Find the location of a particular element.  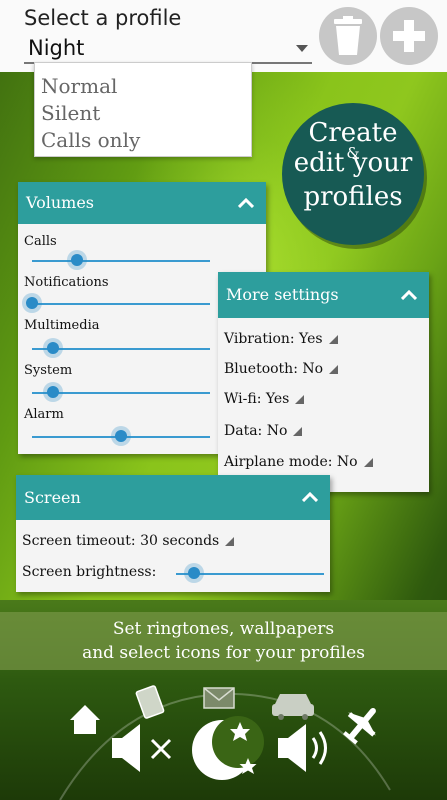

ribbon-line-2: and select icons for your profiles is located at coordinates (223, 653).